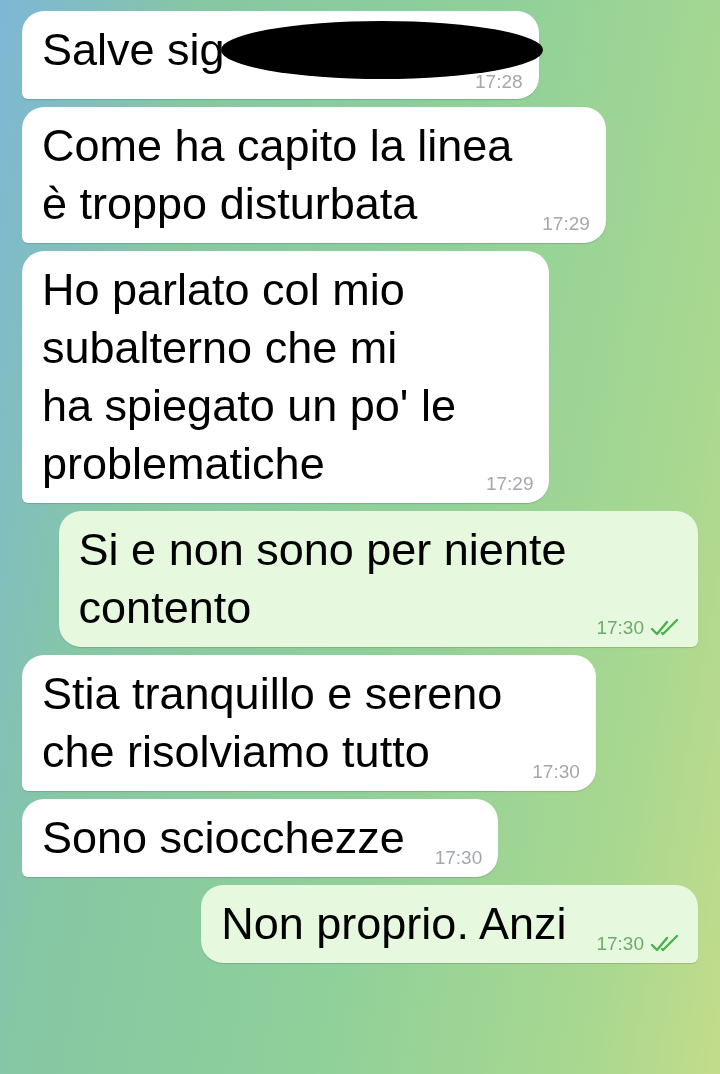 The image size is (720, 1074). I want to click on message-text: Sono sciocchezze, so click(223, 838).